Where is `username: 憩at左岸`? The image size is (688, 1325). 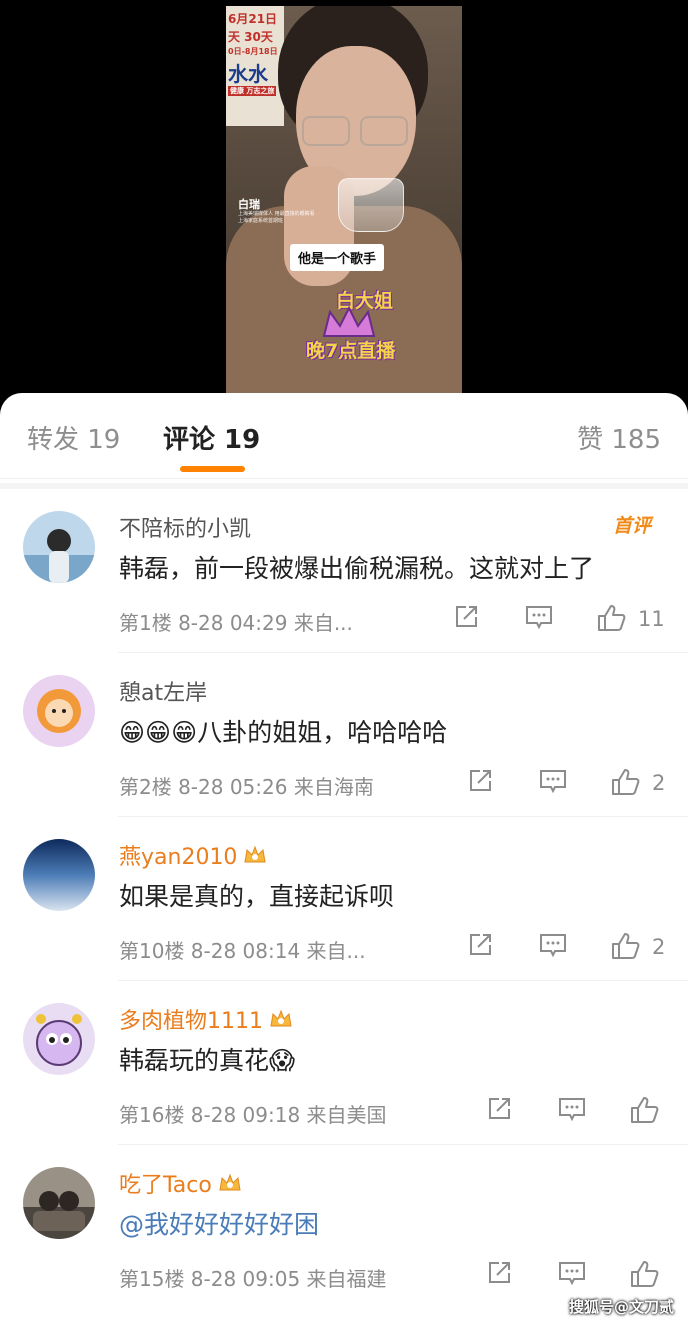 username: 憩at左岸 is located at coordinates (163, 691).